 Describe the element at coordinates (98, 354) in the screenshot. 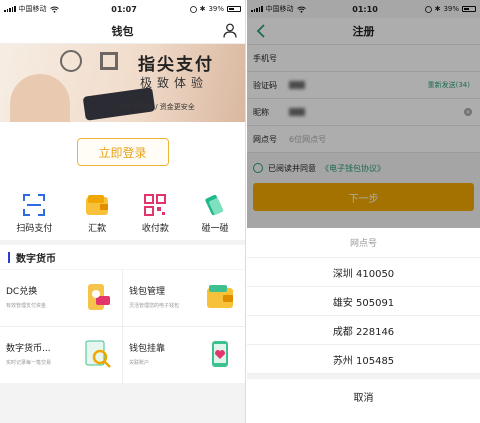

I see `search-record-icon` at that location.